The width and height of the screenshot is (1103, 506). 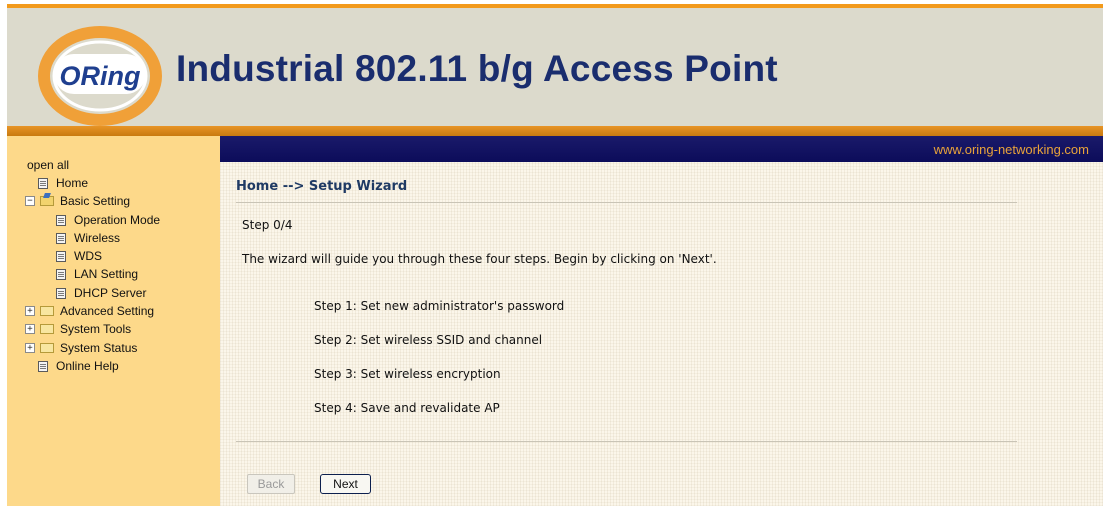 What do you see at coordinates (407, 408) in the screenshot?
I see `wizard-step-4: Step 4: Save and revalidate AP` at bounding box center [407, 408].